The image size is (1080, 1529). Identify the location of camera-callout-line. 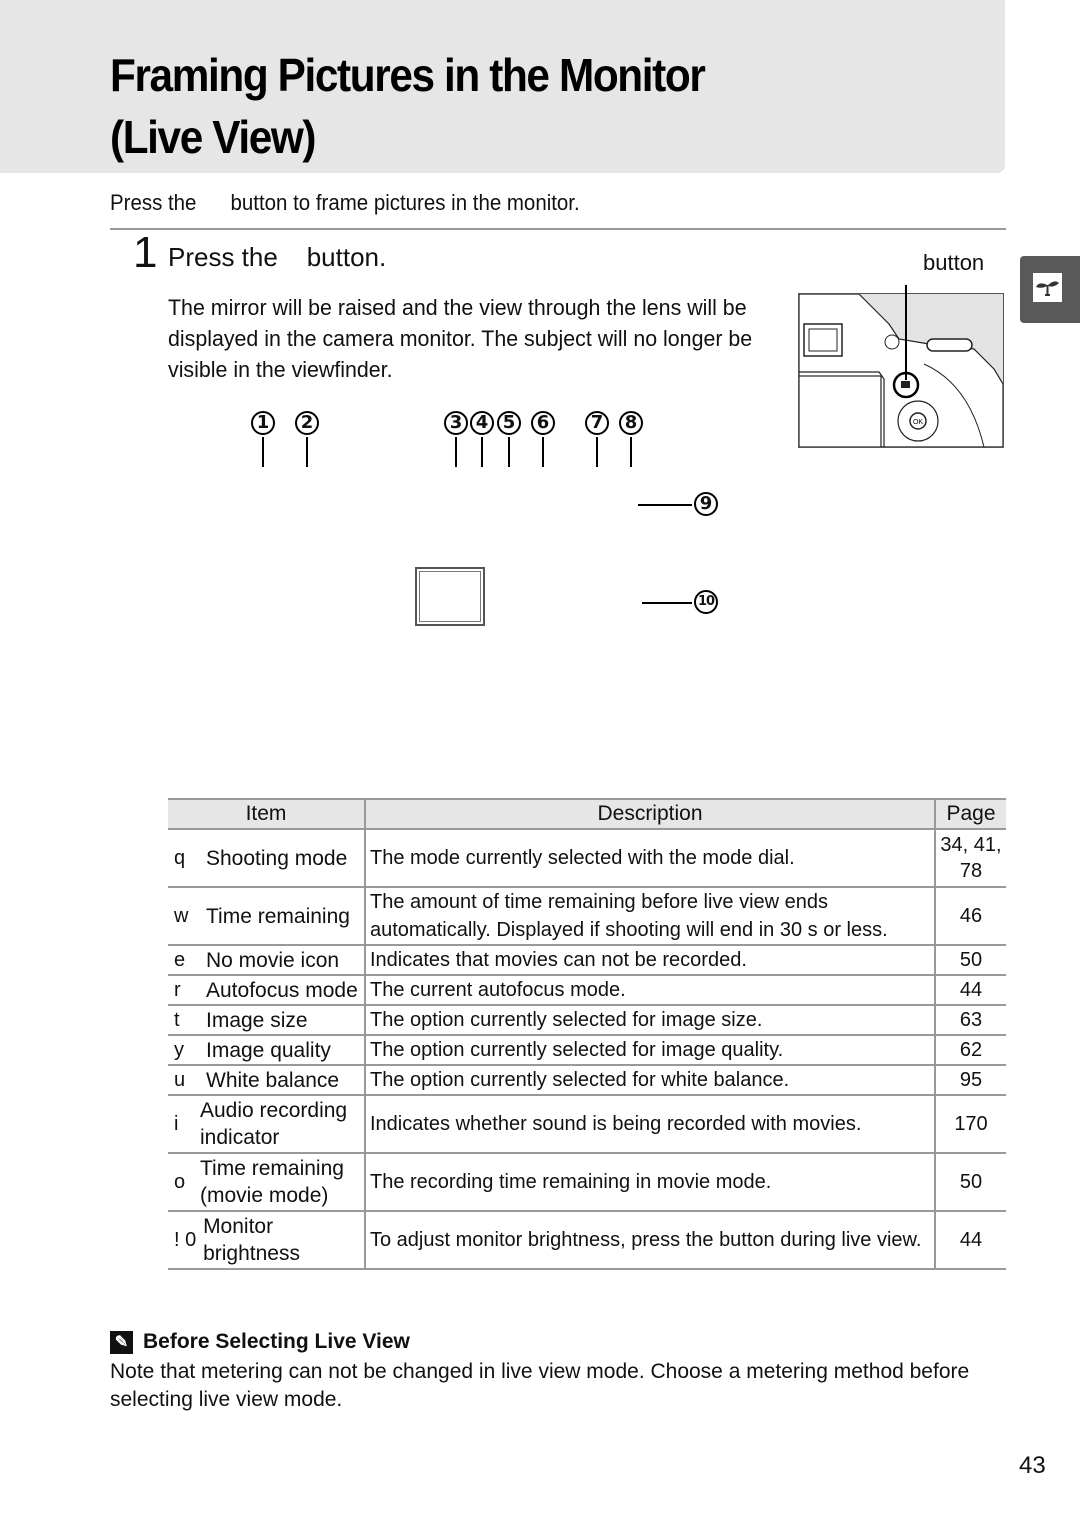
(906, 332).